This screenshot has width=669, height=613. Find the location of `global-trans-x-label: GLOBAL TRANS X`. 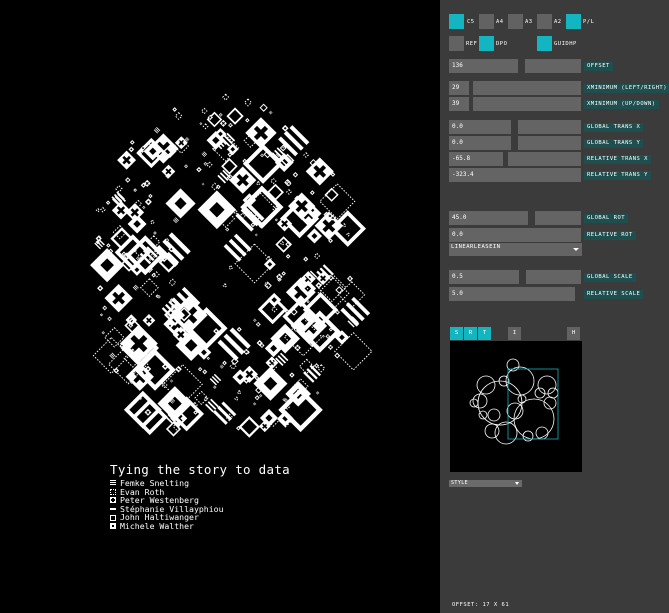

global-trans-x-label: GLOBAL TRANS X is located at coordinates (614, 127).